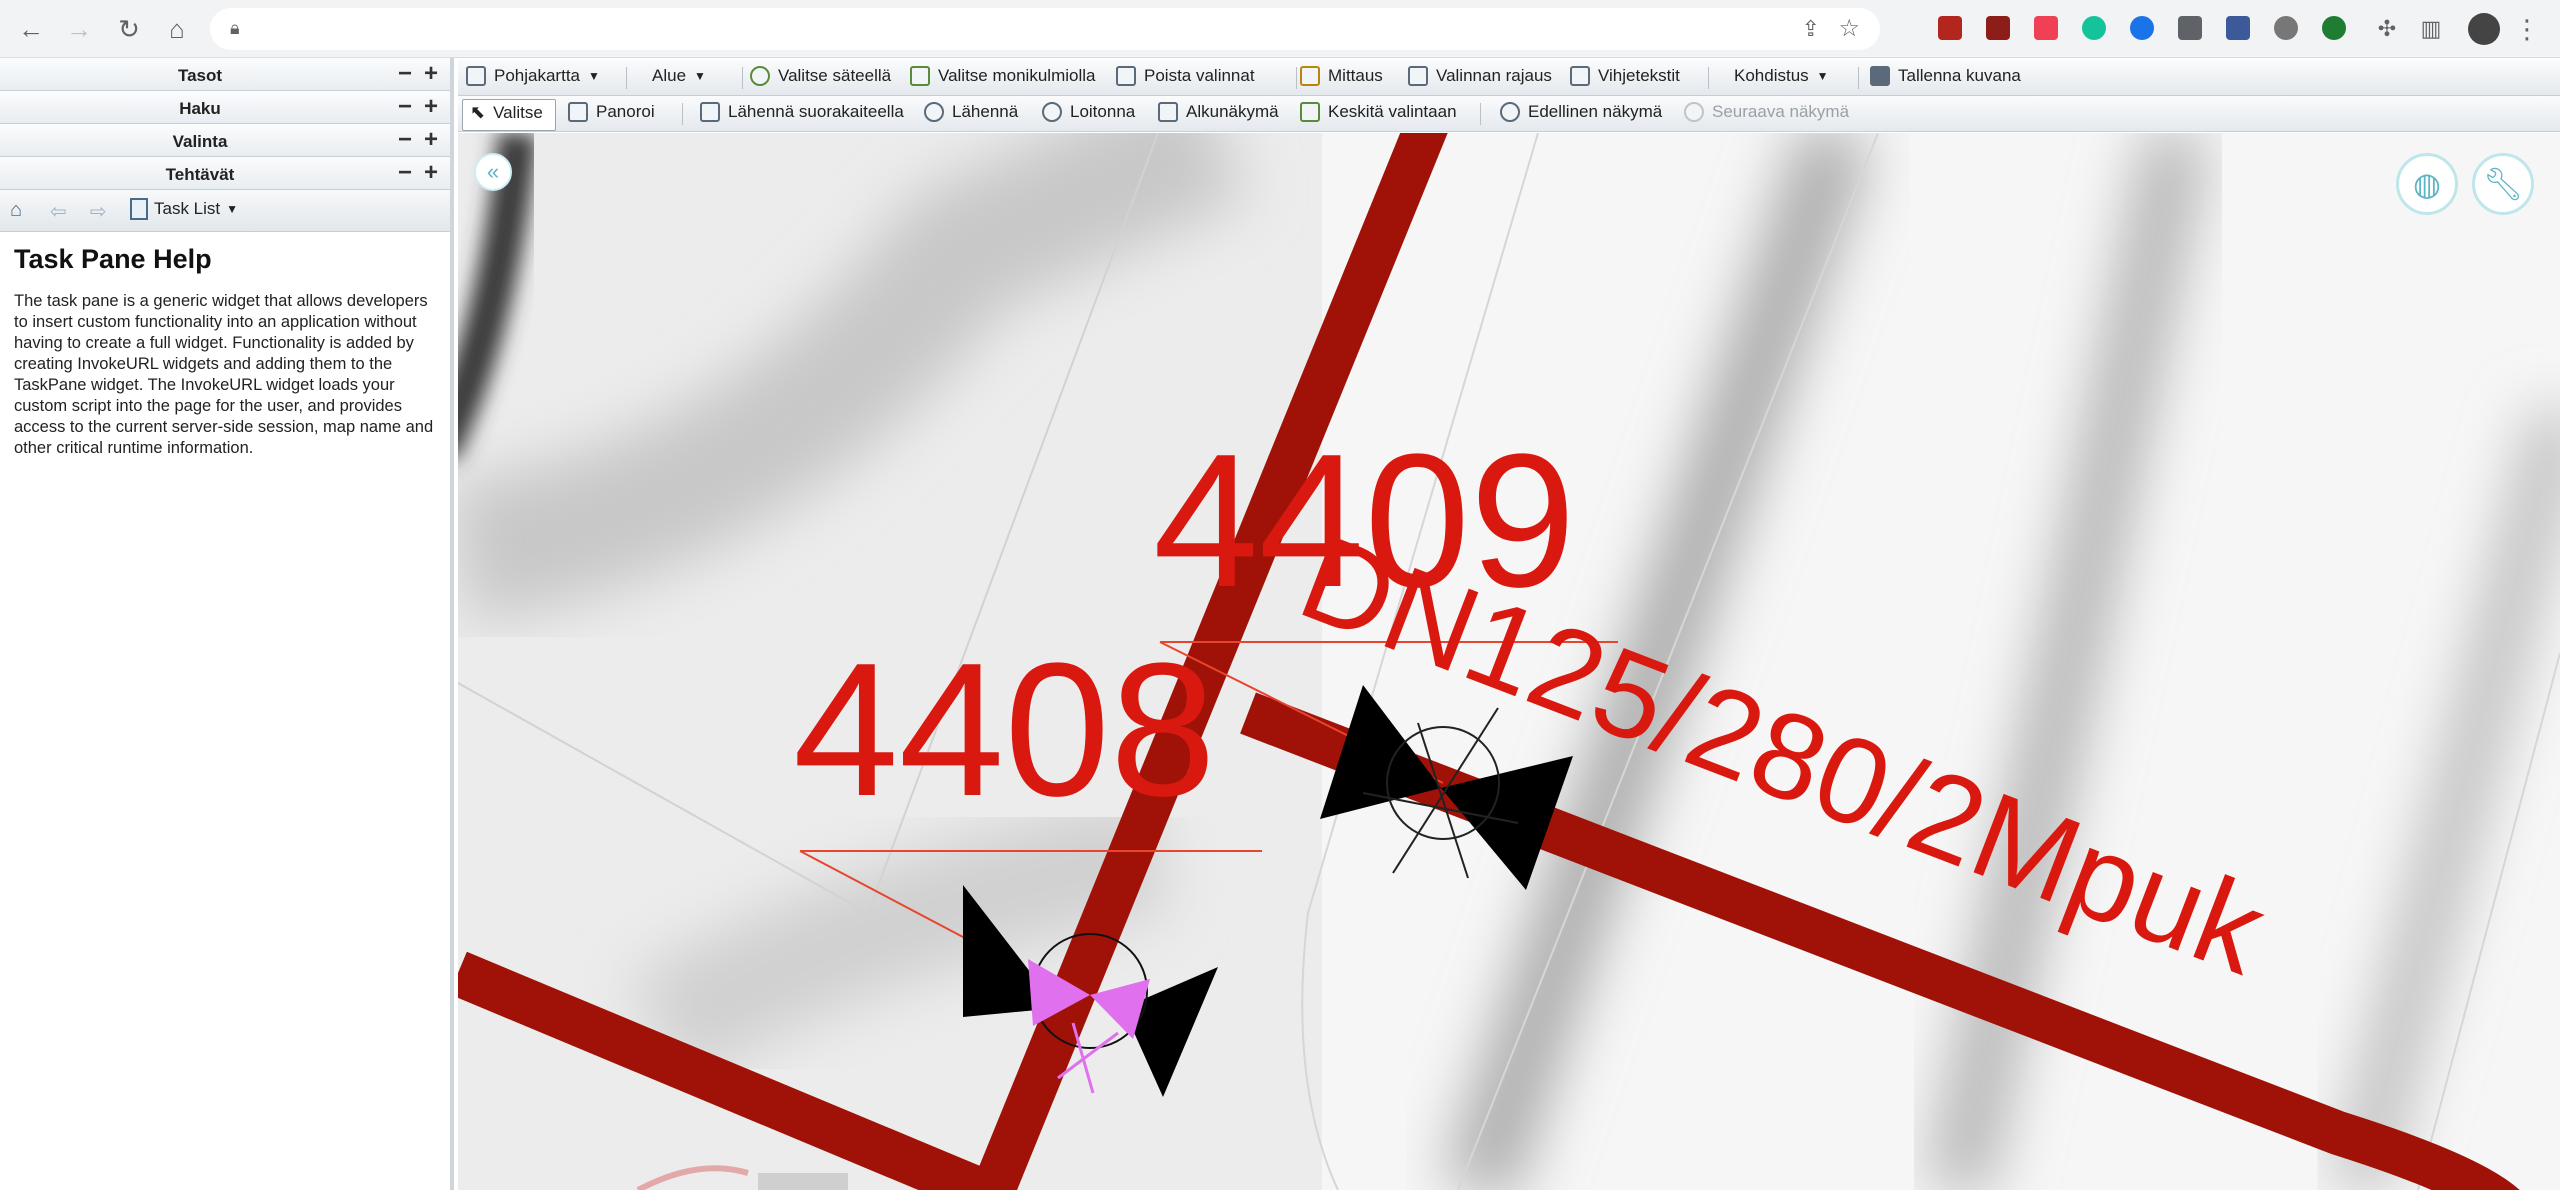 This screenshot has height=1190, width=2560. Describe the element at coordinates (816, 111) in the screenshot. I see `lahenna-suorakaiteella-label: Lähennä suorakaiteella` at that location.